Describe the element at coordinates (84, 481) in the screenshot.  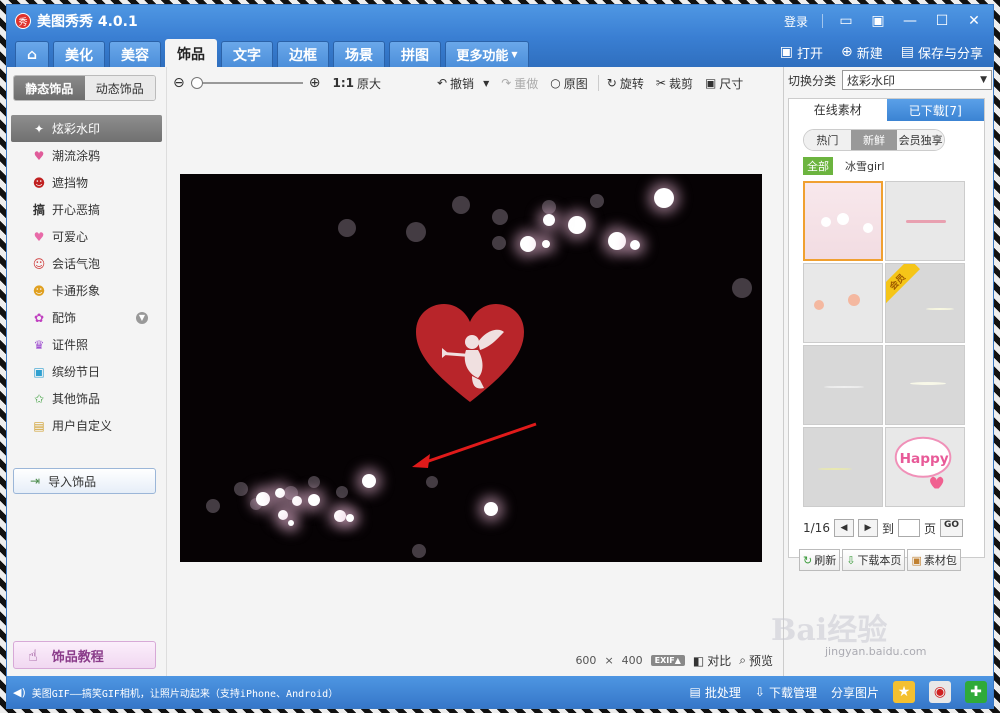
I see `import-decoration-button: ⇥ 导入饰品` at that location.